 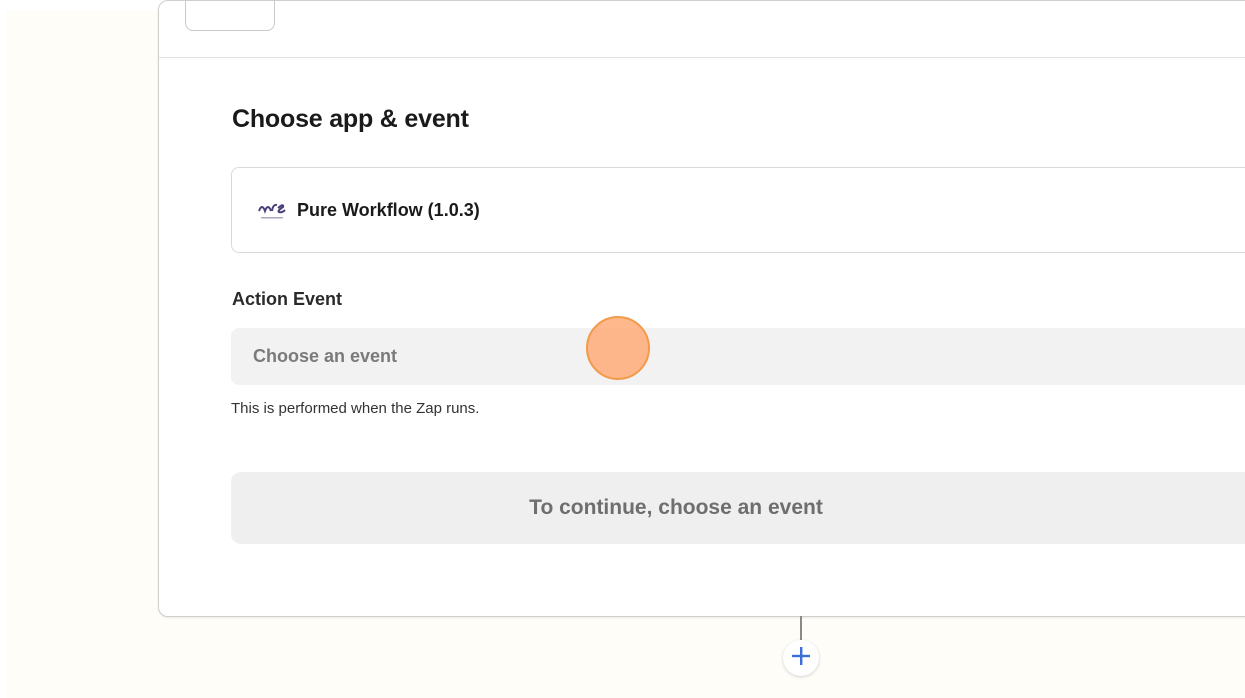 I want to click on app-selector: Pure Workflow (1.0.3), so click(x=738, y=210).